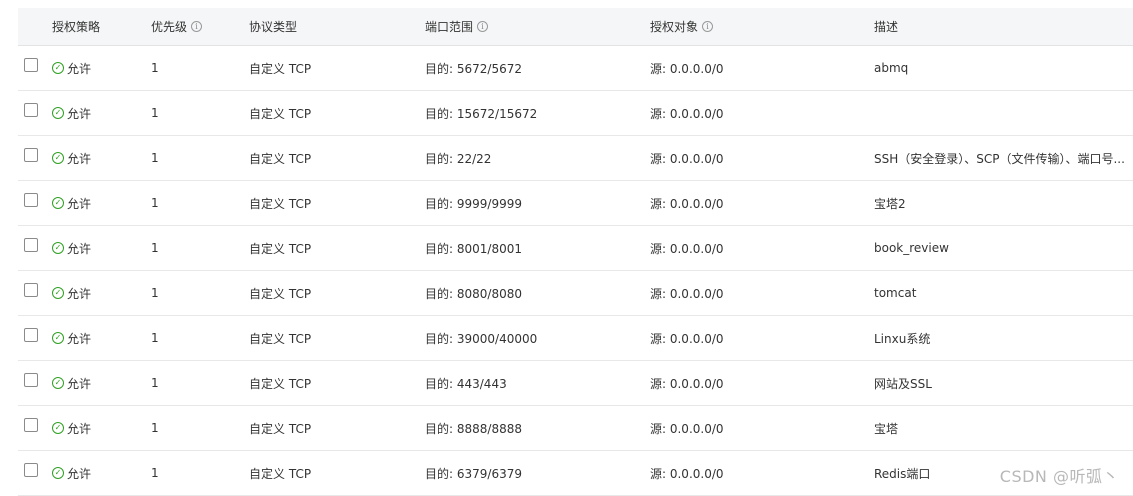  What do you see at coordinates (575, 68) in the screenshot?
I see `table-row: ✓ 允许 1 自定义 TCP 目的: 5672/5672 源: 0.0.0.0/0 abmq` at bounding box center [575, 68].